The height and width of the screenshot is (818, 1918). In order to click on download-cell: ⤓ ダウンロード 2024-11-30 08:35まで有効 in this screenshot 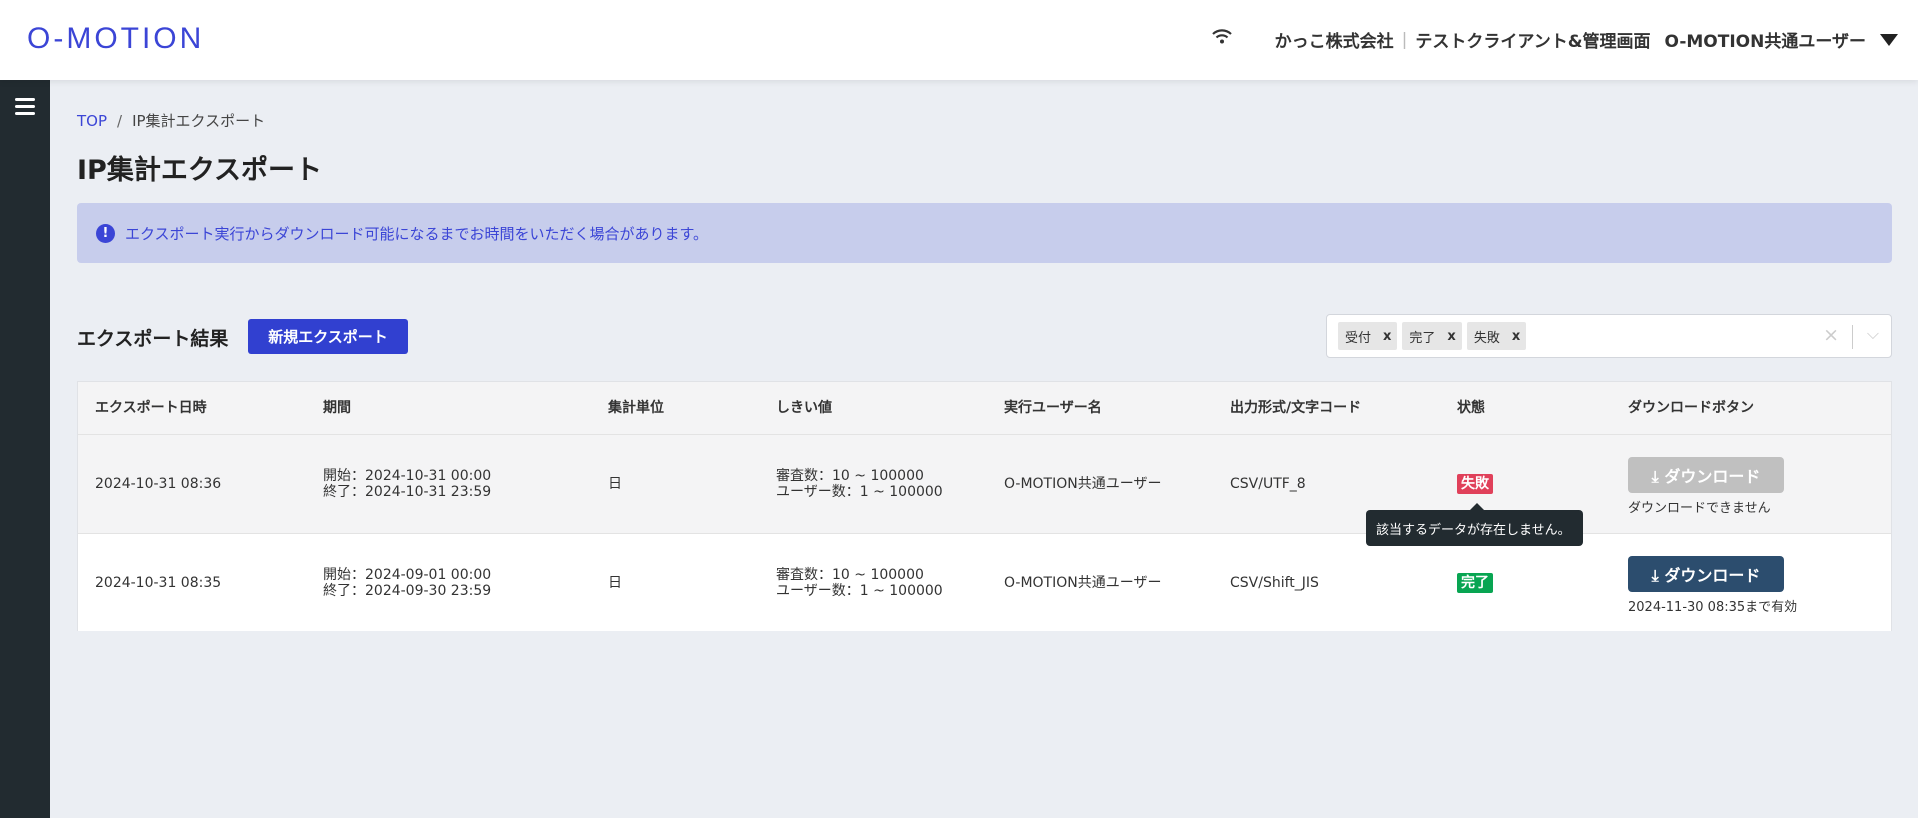, I will do `click(1712, 586)`.